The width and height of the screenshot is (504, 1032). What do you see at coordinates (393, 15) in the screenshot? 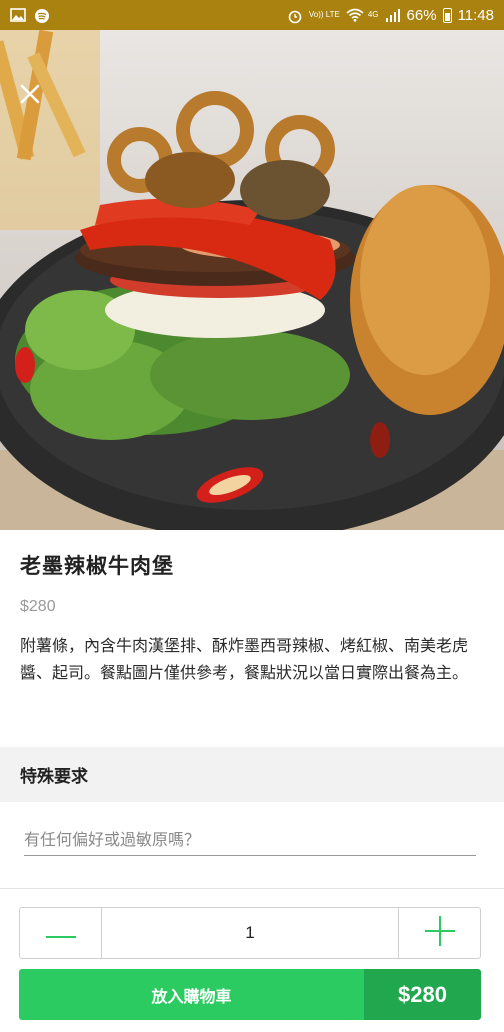
I see `signal-icon` at bounding box center [393, 15].